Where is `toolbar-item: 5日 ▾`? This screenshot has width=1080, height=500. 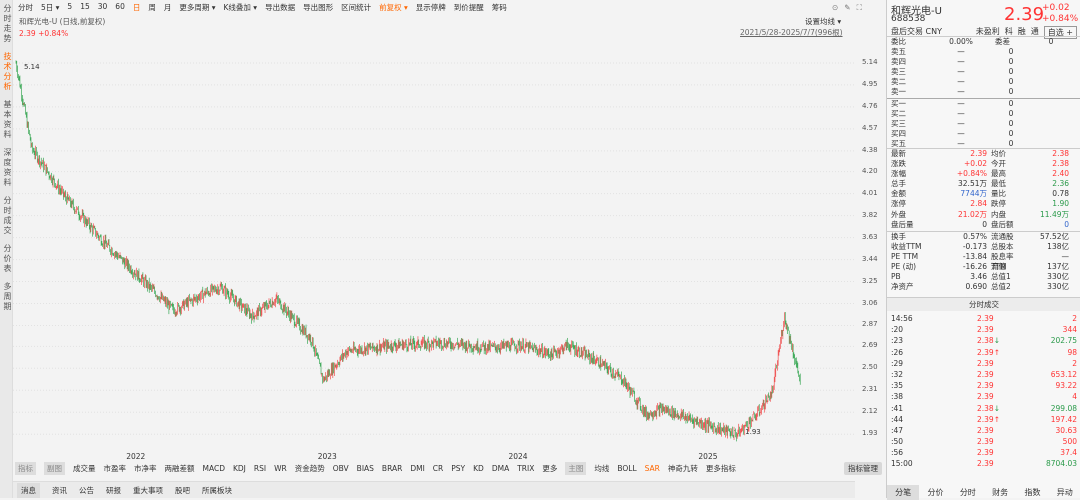 toolbar-item: 5日 ▾ is located at coordinates (50, 7).